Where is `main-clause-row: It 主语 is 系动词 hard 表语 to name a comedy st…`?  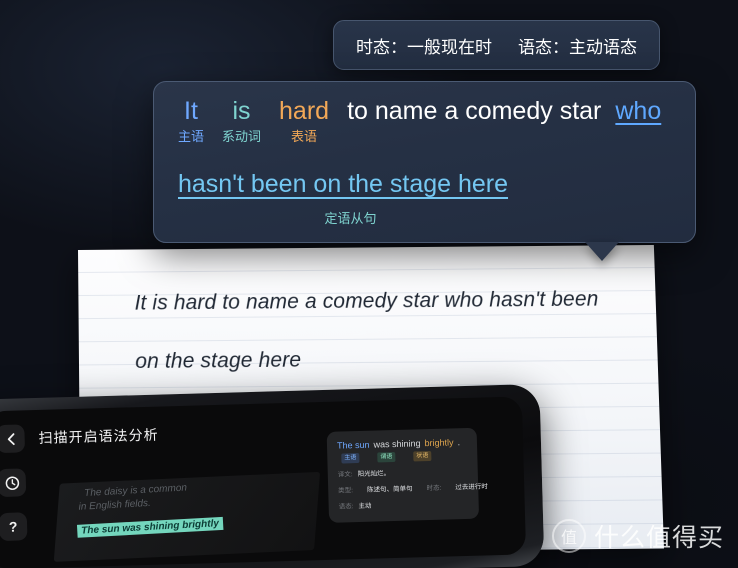
main-clause-row: It 主语 is 系动词 hard 表语 to name a comedy st… is located at coordinates (428, 121).